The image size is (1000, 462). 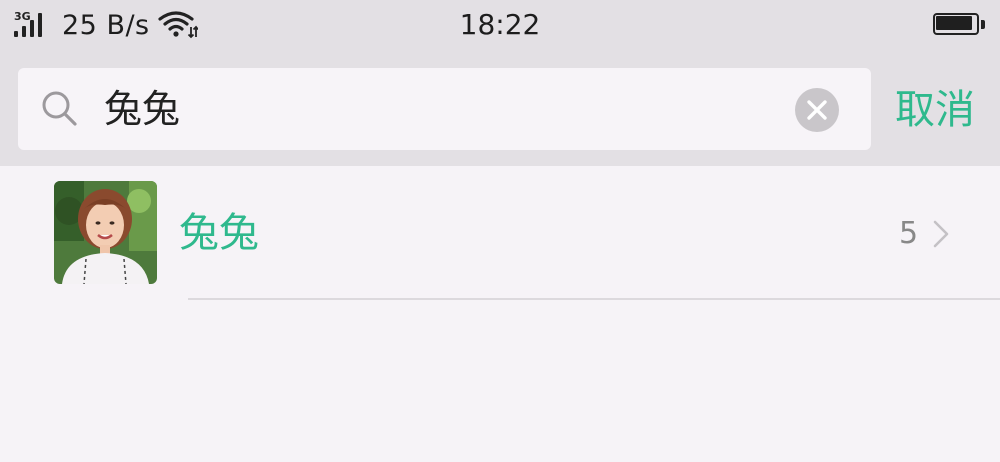 I want to click on result-count: 5, so click(x=909, y=233).